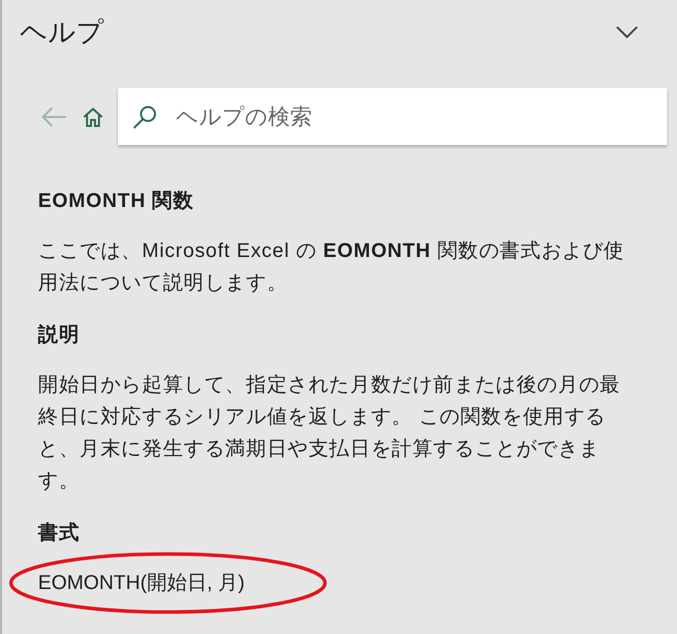 Image resolution: width=677 pixels, height=634 pixels. What do you see at coordinates (62, 32) in the screenshot?
I see `pane-title: ヘルプ` at bounding box center [62, 32].